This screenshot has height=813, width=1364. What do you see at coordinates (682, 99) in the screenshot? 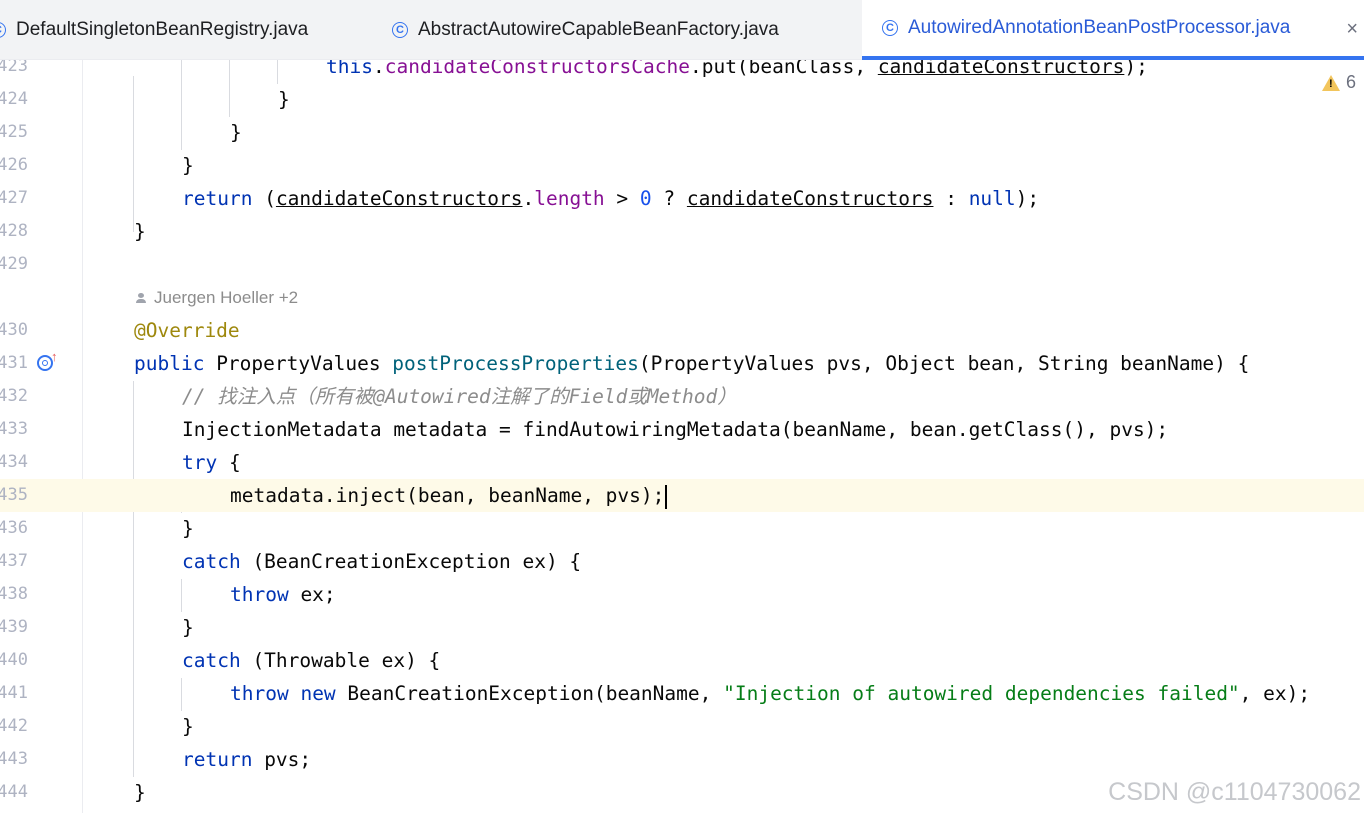
I see `code-line-424: 424 }` at bounding box center [682, 99].